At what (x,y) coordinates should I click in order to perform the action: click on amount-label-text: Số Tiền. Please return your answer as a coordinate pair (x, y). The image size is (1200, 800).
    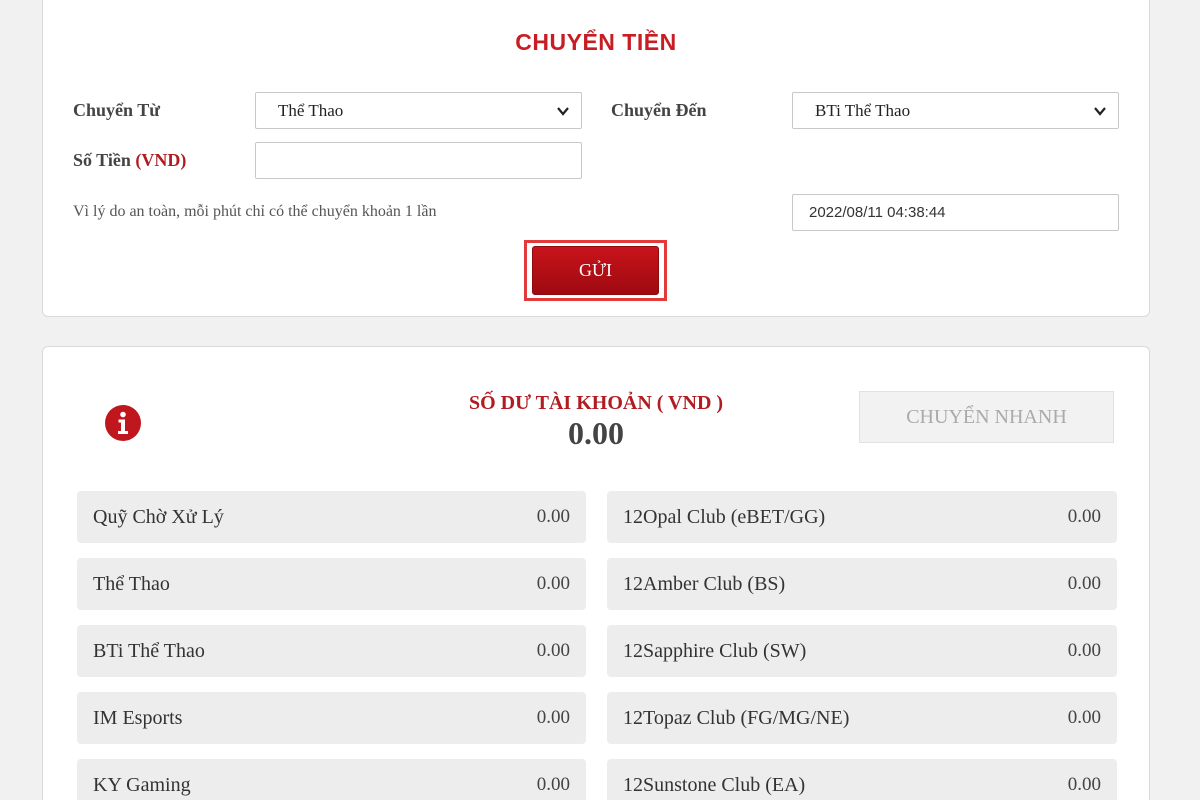
    Looking at the image, I should click on (102, 160).